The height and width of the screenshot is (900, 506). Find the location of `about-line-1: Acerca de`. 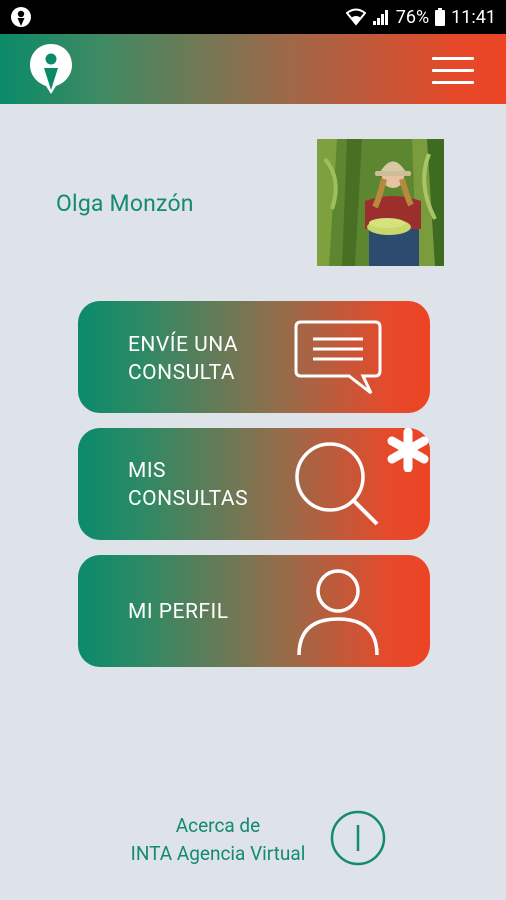

about-line-1: Acerca de is located at coordinates (218, 825).